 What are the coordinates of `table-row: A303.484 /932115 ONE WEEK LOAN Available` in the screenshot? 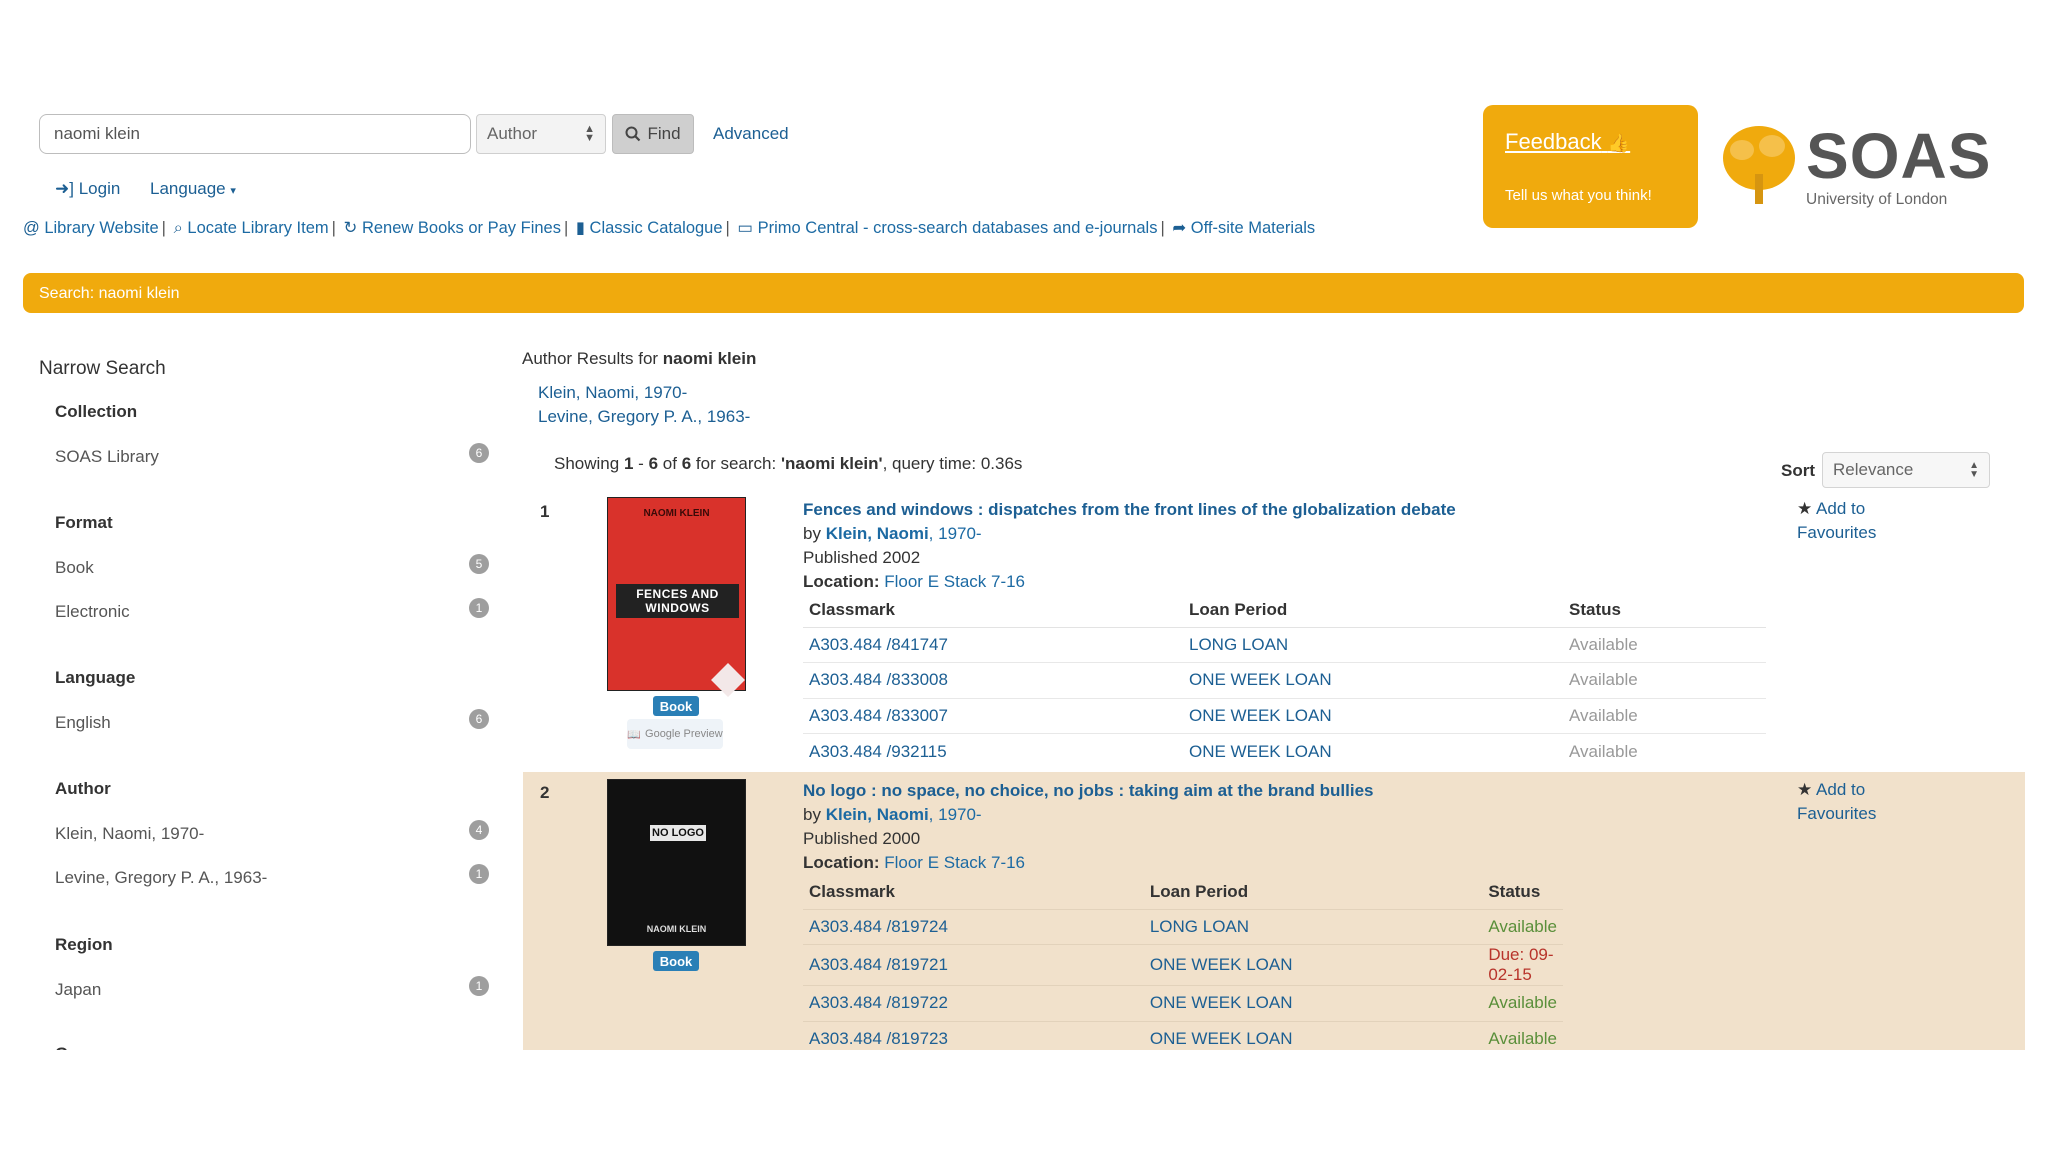 It's located at (1284, 752).